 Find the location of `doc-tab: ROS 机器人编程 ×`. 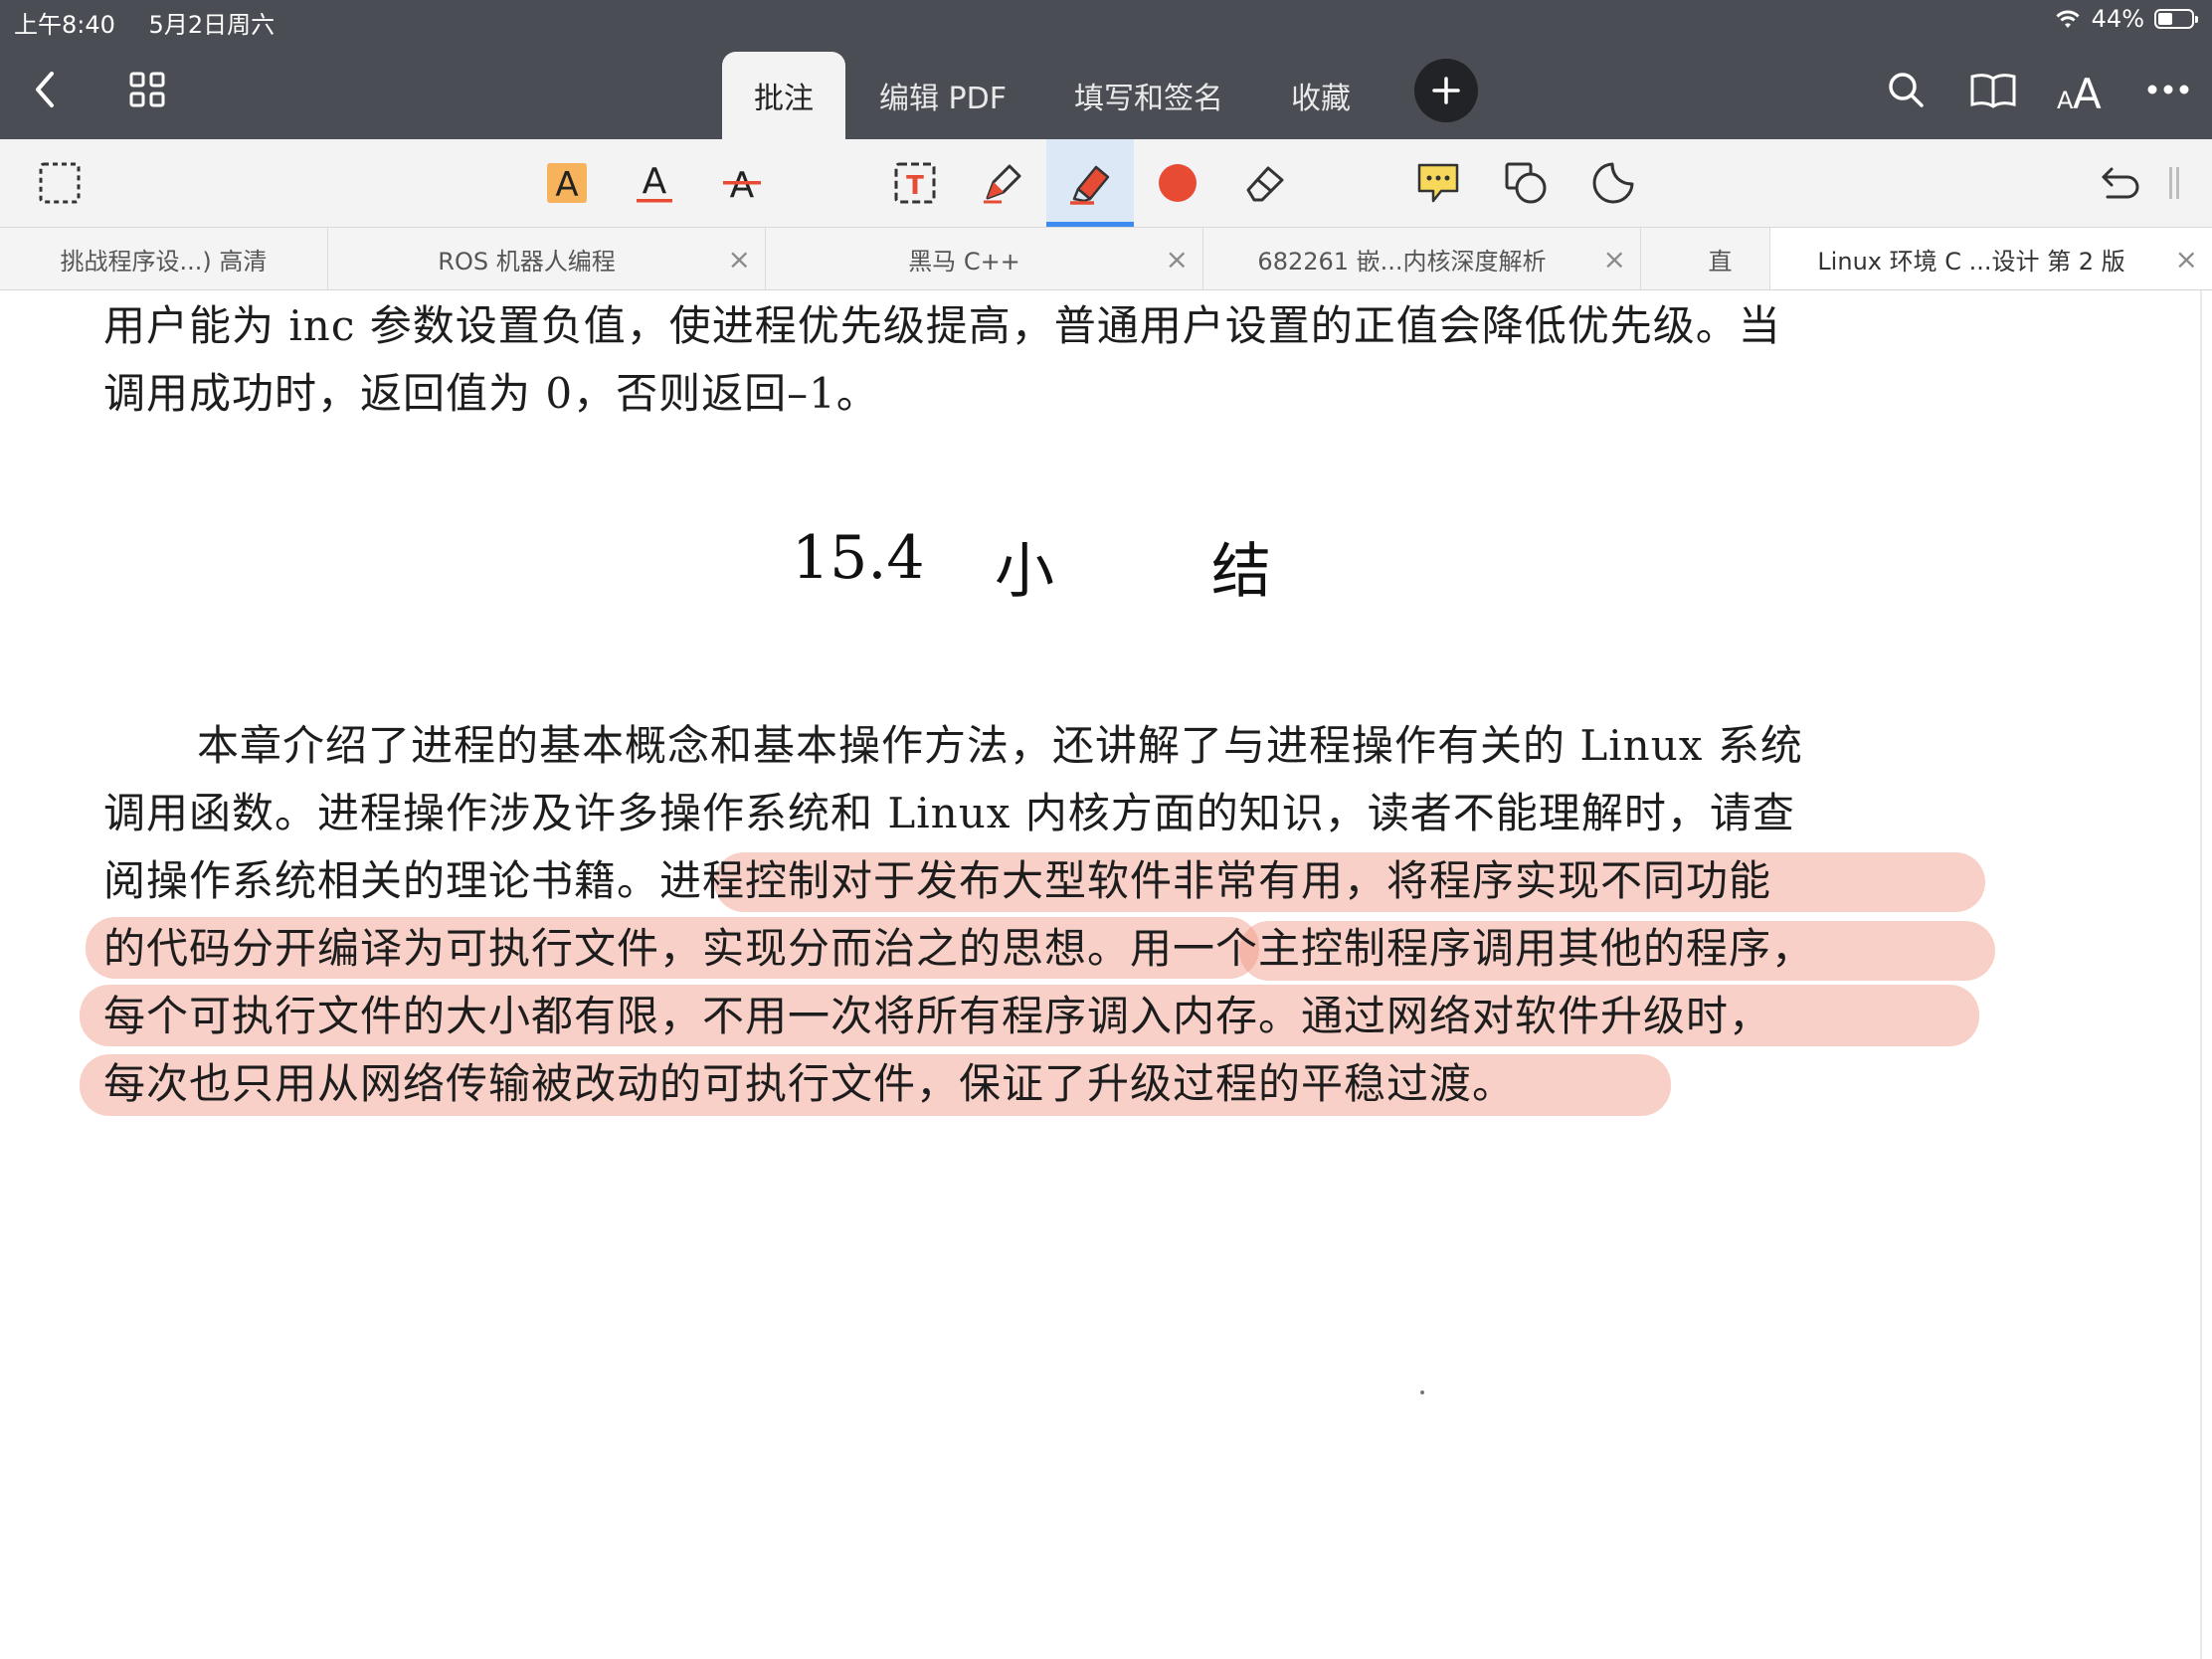

doc-tab: ROS 机器人编程 × is located at coordinates (547, 258).